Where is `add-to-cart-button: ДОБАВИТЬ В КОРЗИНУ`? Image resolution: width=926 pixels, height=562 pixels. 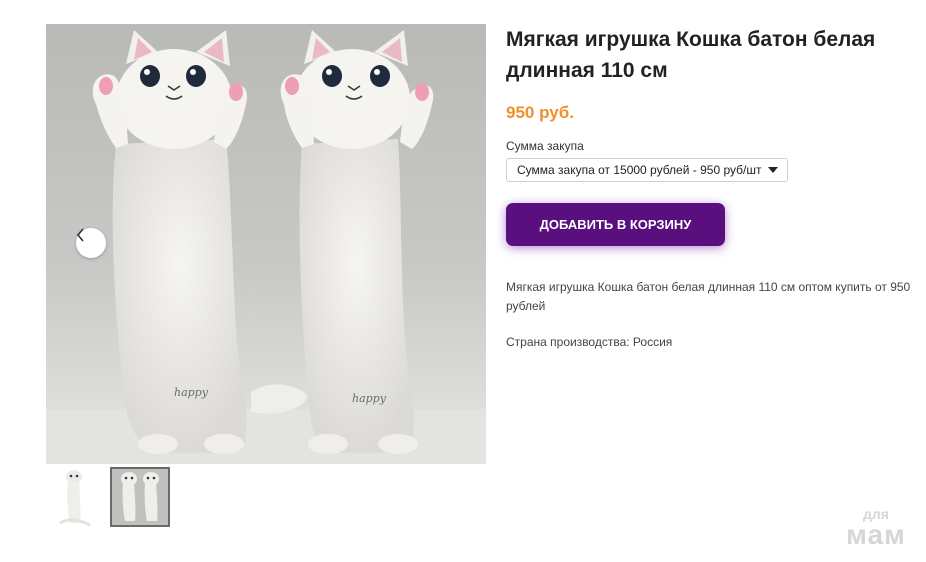 add-to-cart-button: ДОБАВИТЬ В КОРЗИНУ is located at coordinates (615, 224).